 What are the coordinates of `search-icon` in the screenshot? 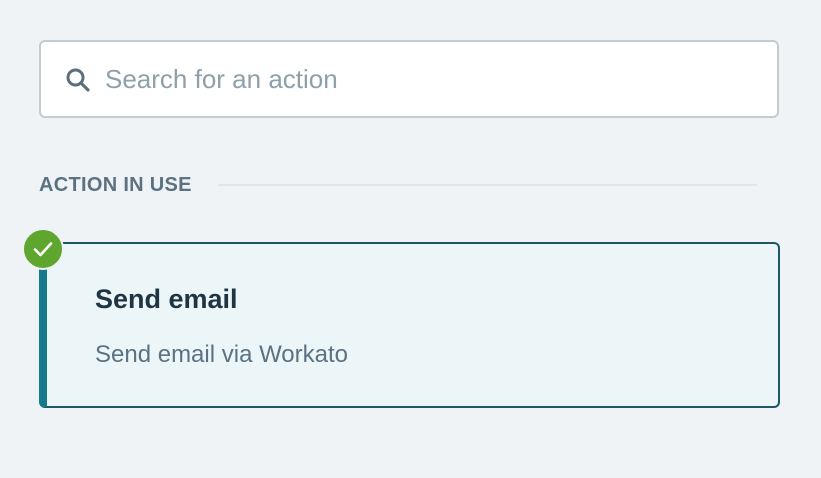 It's located at (78, 80).